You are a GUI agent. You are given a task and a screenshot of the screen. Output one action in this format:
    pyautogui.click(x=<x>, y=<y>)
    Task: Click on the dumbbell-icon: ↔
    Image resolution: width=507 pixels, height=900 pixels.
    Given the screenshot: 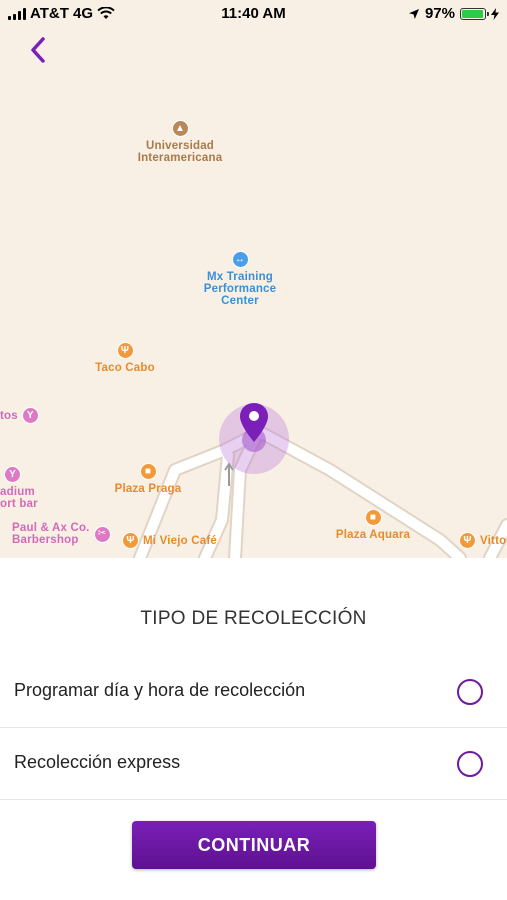 What is the action you would take?
    pyautogui.click(x=240, y=259)
    